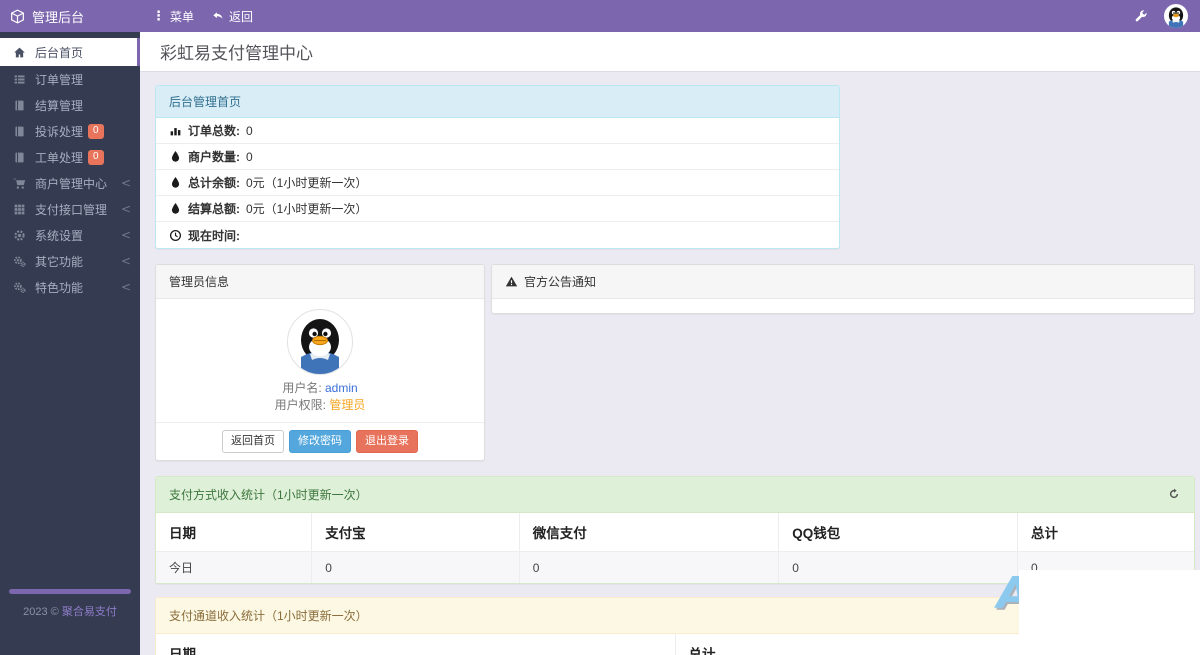 The image size is (1200, 655). I want to click on grid-icon, so click(20, 209).